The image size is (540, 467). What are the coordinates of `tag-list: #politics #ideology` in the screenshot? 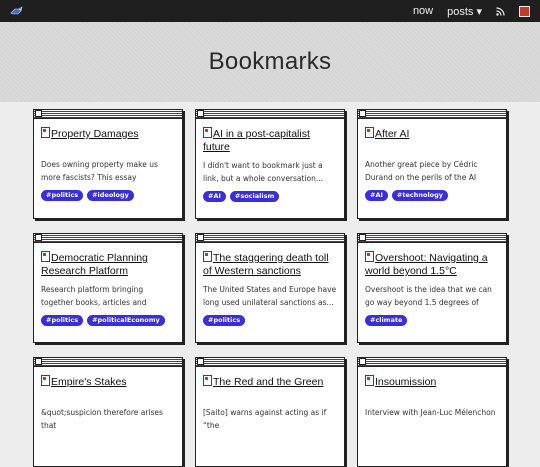 It's located at (108, 195).